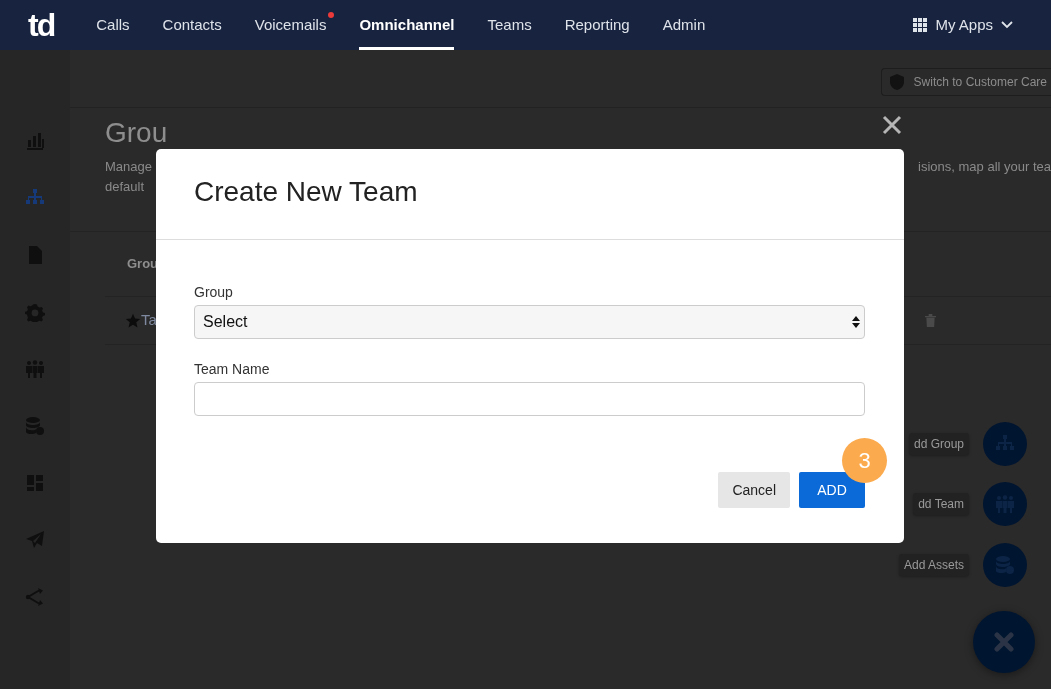 This screenshot has width=1051, height=689. I want to click on branch-icon, so click(35, 596).